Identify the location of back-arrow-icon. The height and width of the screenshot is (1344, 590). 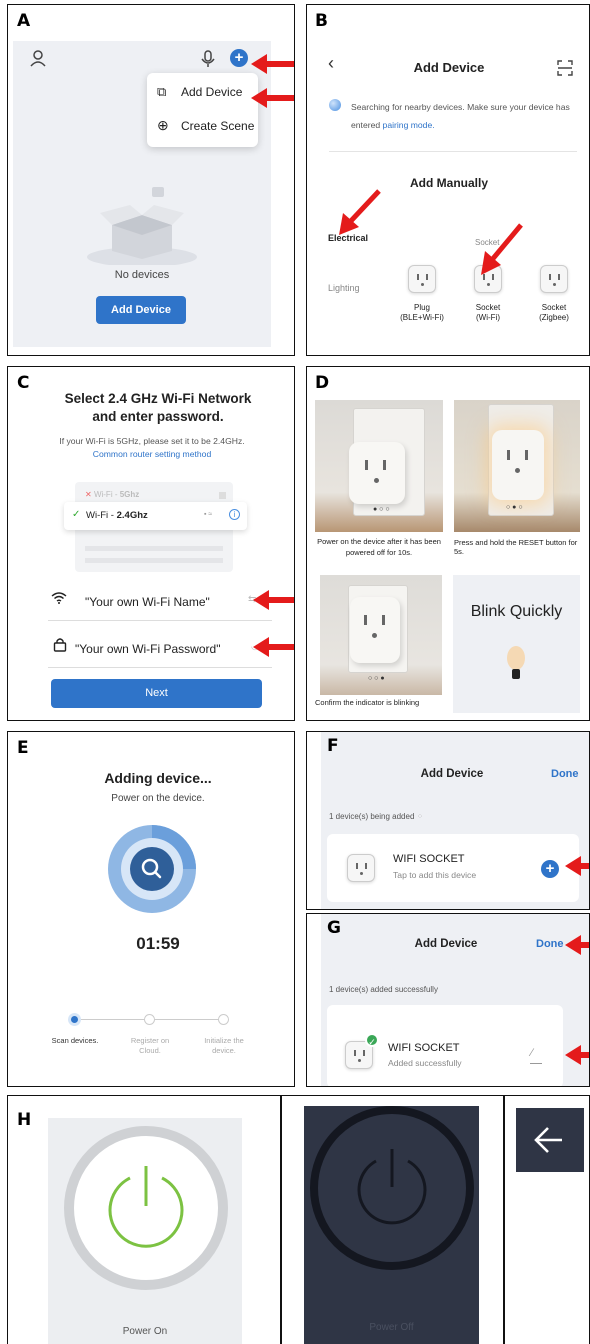
(548, 1140).